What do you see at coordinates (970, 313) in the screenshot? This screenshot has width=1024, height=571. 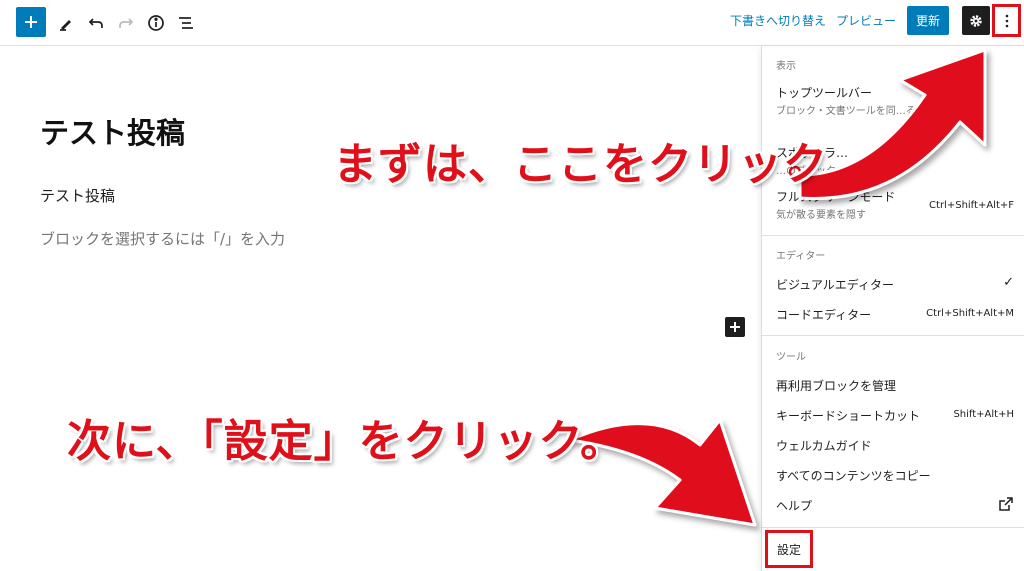 I see `code-editor-shortcut: Ctrl+Shift+Alt+M` at bounding box center [970, 313].